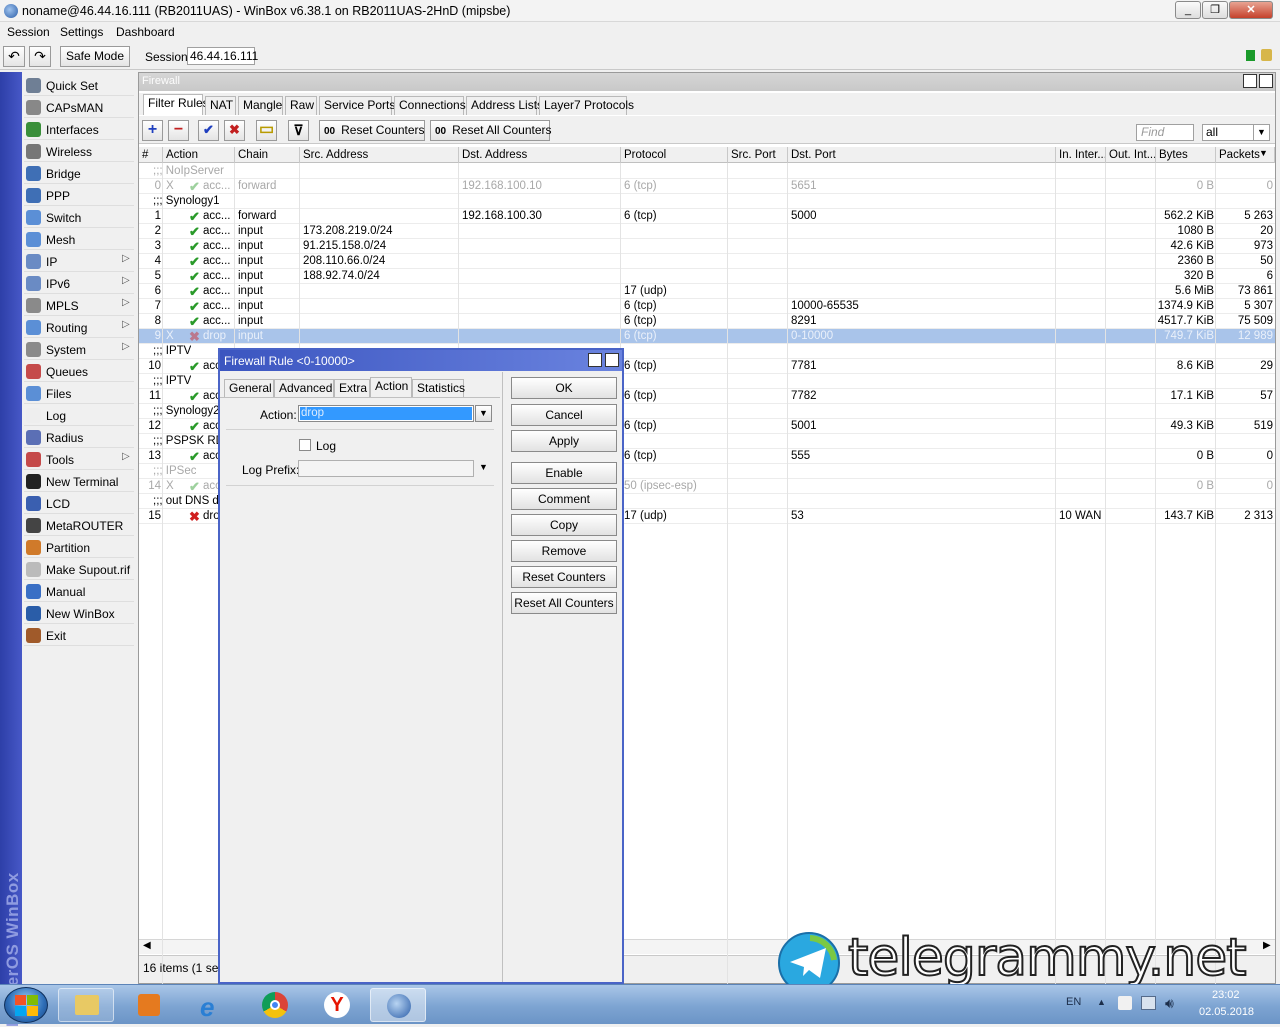  Describe the element at coordinates (1125, 1003) in the screenshot. I see `action-center-icon` at that location.